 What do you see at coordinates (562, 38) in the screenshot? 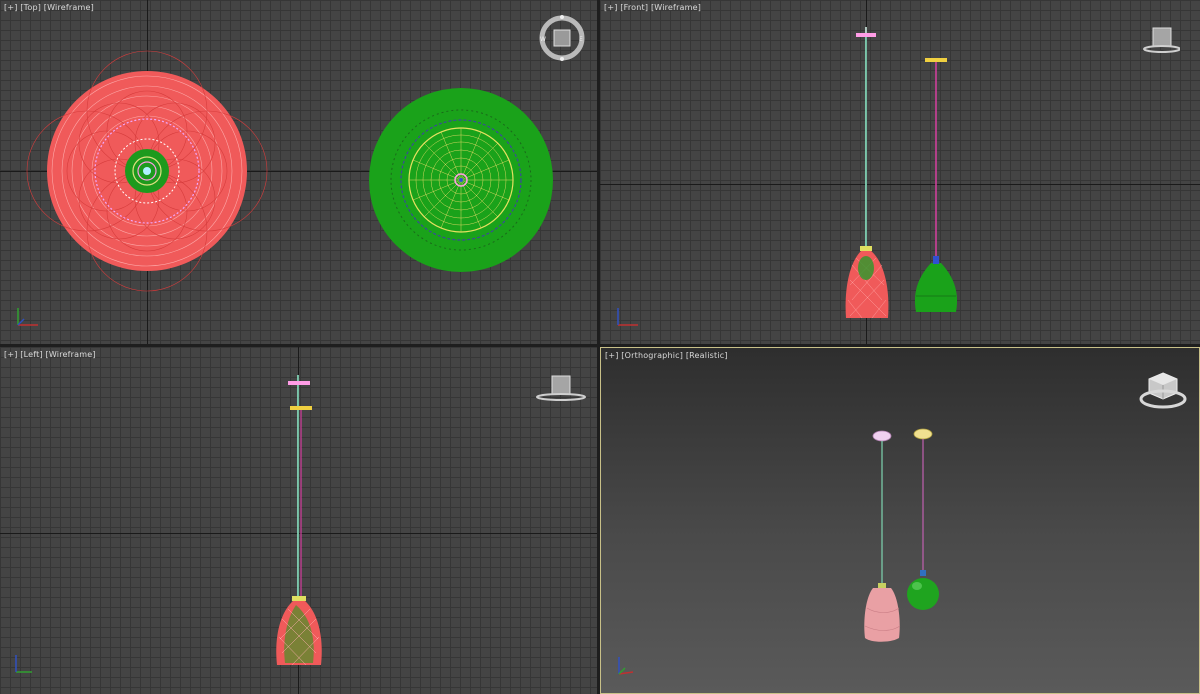
I see `viewcube-icon: W E` at bounding box center [562, 38].